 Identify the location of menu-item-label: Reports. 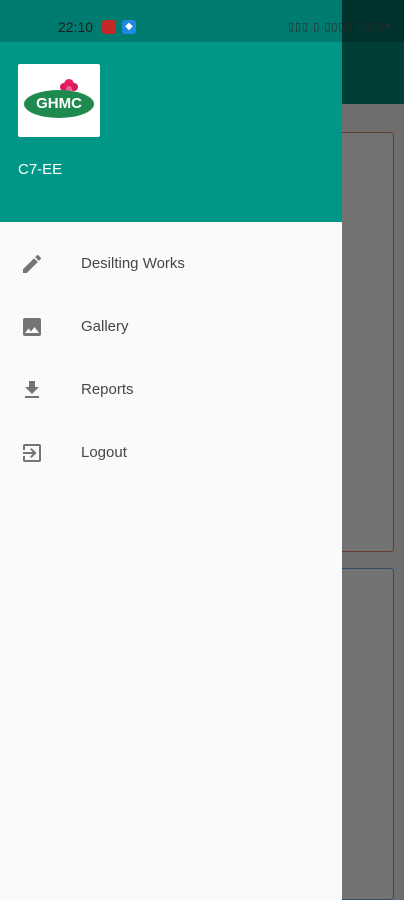
(107, 389).